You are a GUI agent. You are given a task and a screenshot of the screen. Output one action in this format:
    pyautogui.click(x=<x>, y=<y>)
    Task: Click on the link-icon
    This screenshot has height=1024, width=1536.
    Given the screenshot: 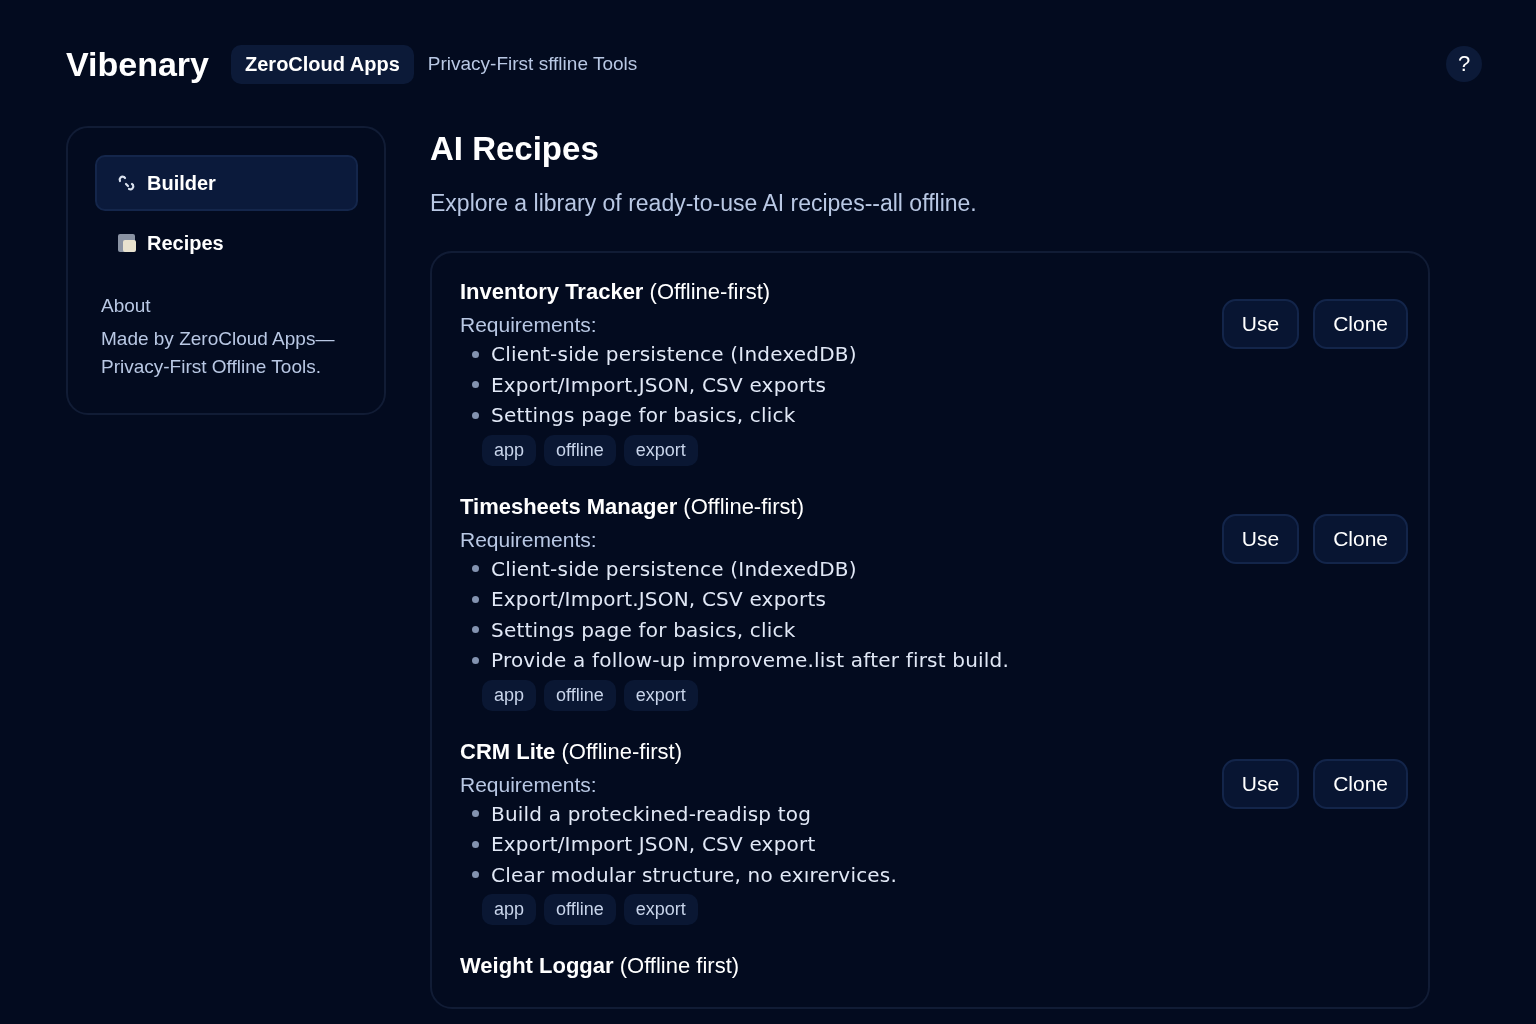 What is the action you would take?
    pyautogui.click(x=127, y=183)
    